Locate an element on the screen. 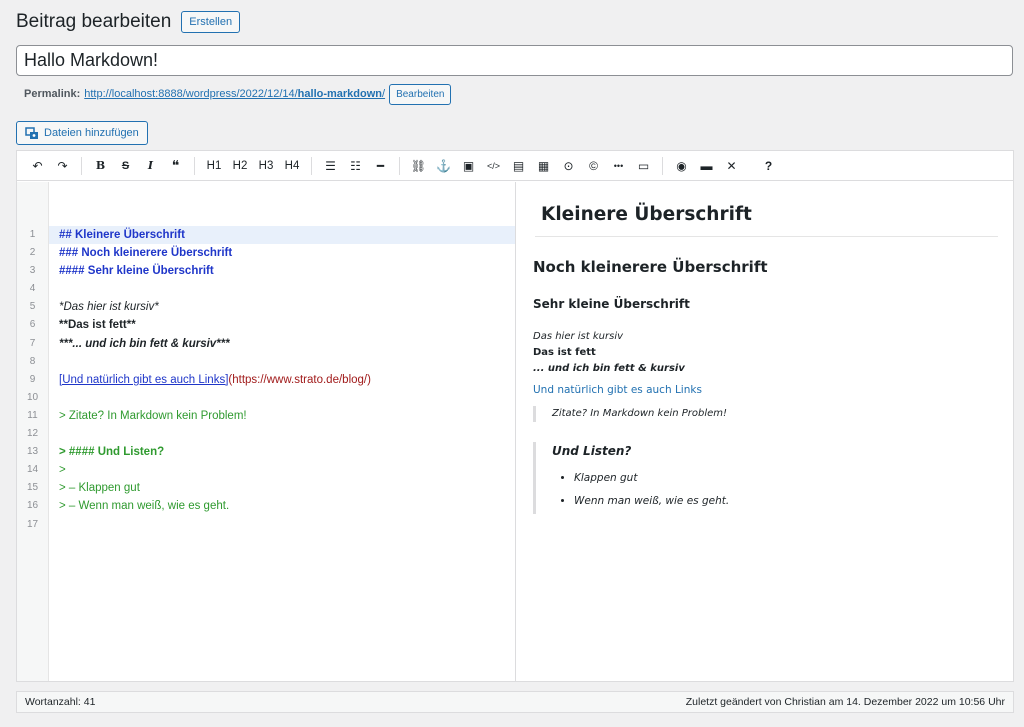 The width and height of the screenshot is (1024, 727). code-quote: > Zitate? In Markdown kein Problem! is located at coordinates (153, 415).